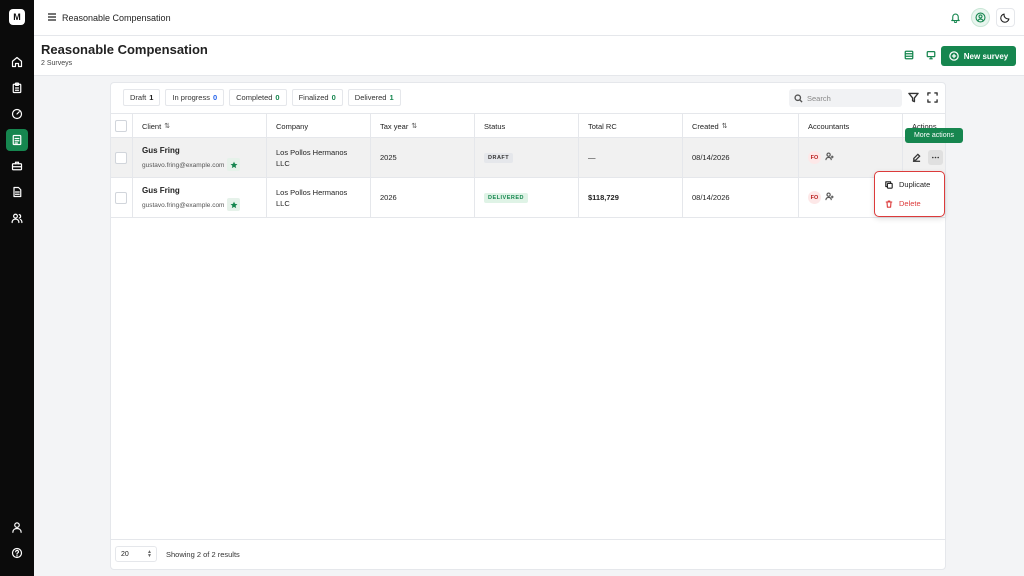 The height and width of the screenshot is (576, 1024). What do you see at coordinates (142, 97) in the screenshot?
I see `filter-draft: Draft 1` at bounding box center [142, 97].